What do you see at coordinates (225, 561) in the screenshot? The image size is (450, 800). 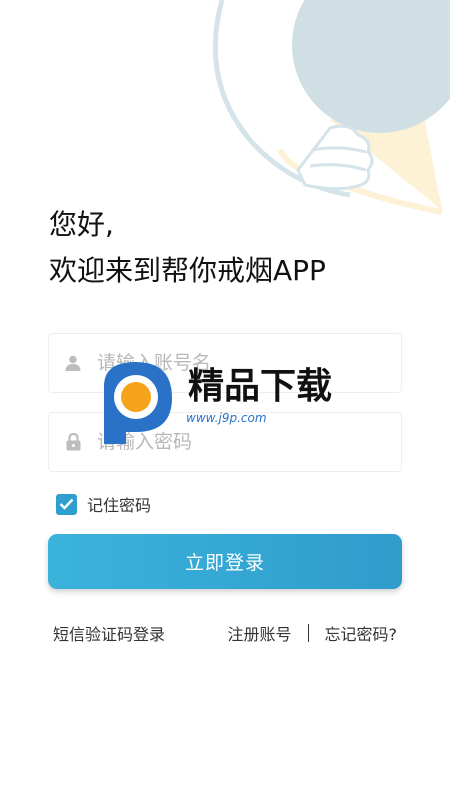 I see `login-button: 立即登录` at bounding box center [225, 561].